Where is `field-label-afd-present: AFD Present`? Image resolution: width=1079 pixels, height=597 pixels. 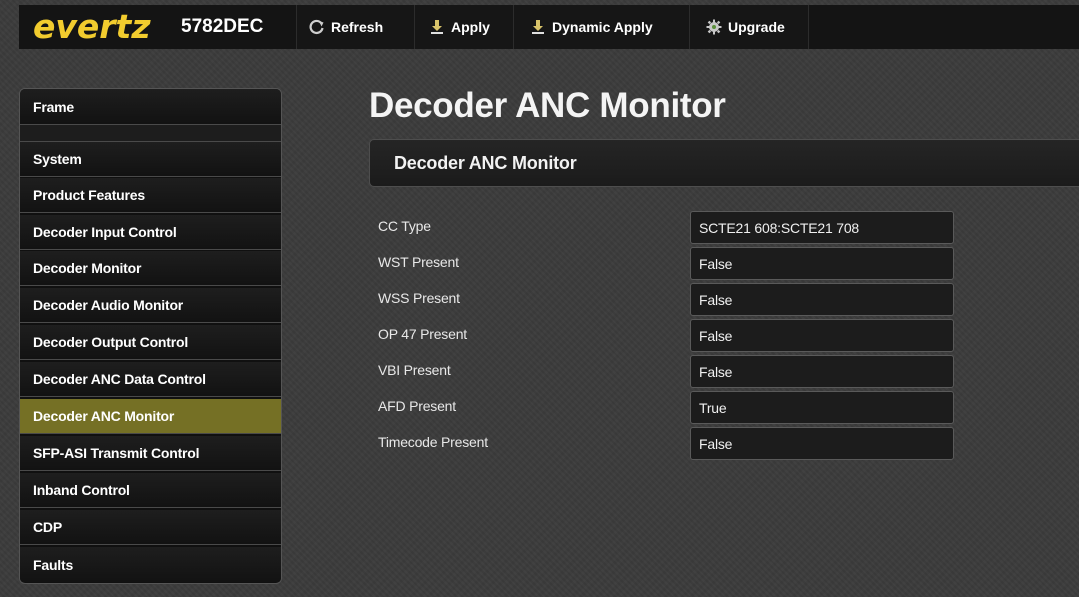
field-label-afd-present: AFD Present is located at coordinates (417, 406).